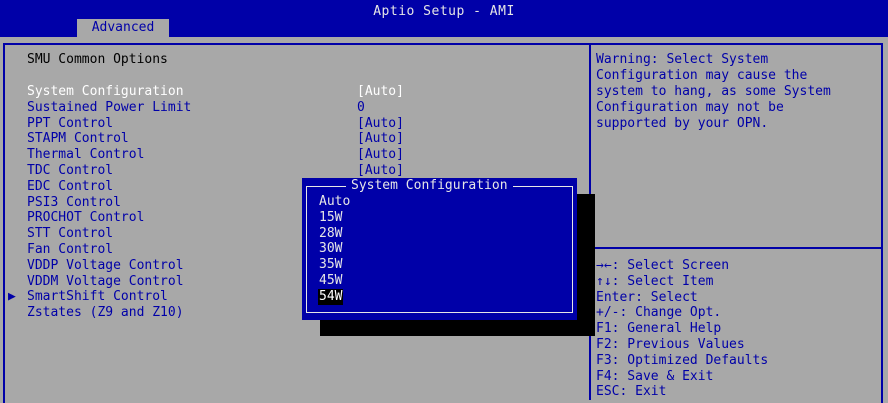 Image resolution: width=888 pixels, height=403 pixels. Describe the element at coordinates (70, 250) in the screenshot. I see `setting-label: Fan Control` at that location.